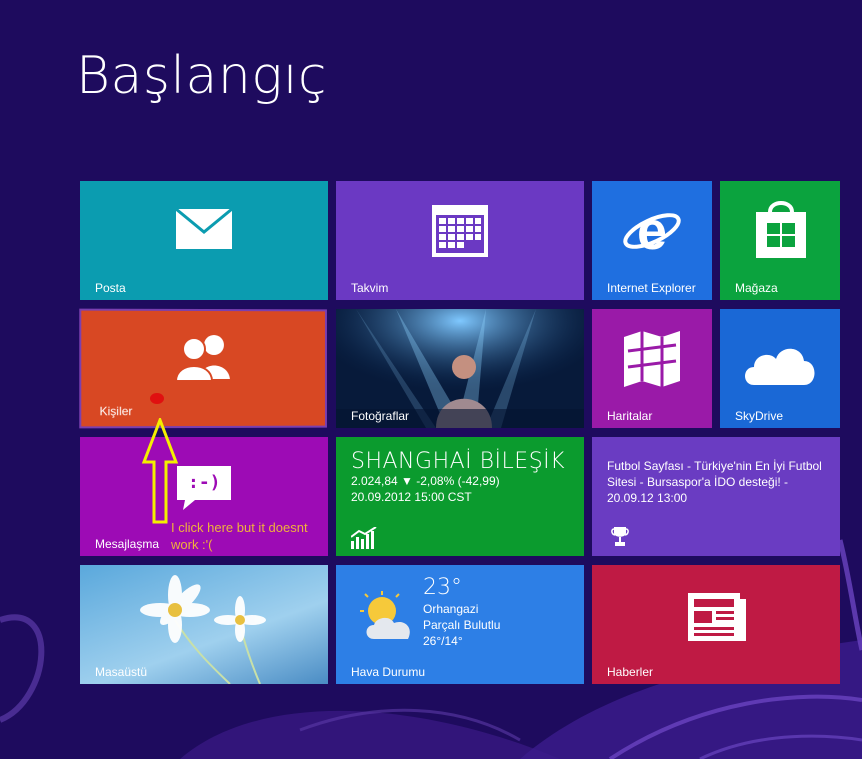  What do you see at coordinates (717, 617) in the screenshot?
I see `news-icon` at bounding box center [717, 617].